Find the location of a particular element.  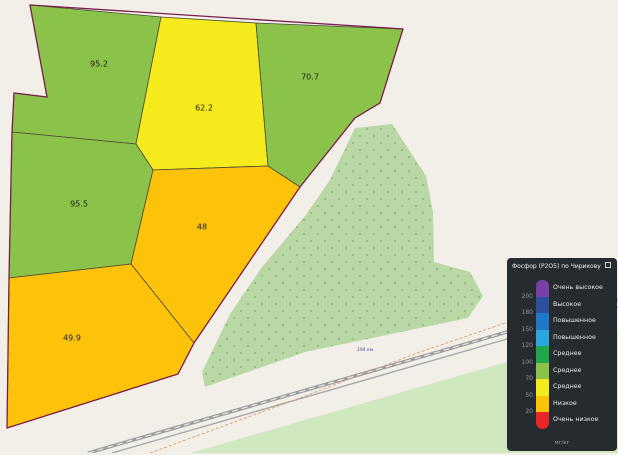

legend-class-label: Высокое is located at coordinates (567, 304).